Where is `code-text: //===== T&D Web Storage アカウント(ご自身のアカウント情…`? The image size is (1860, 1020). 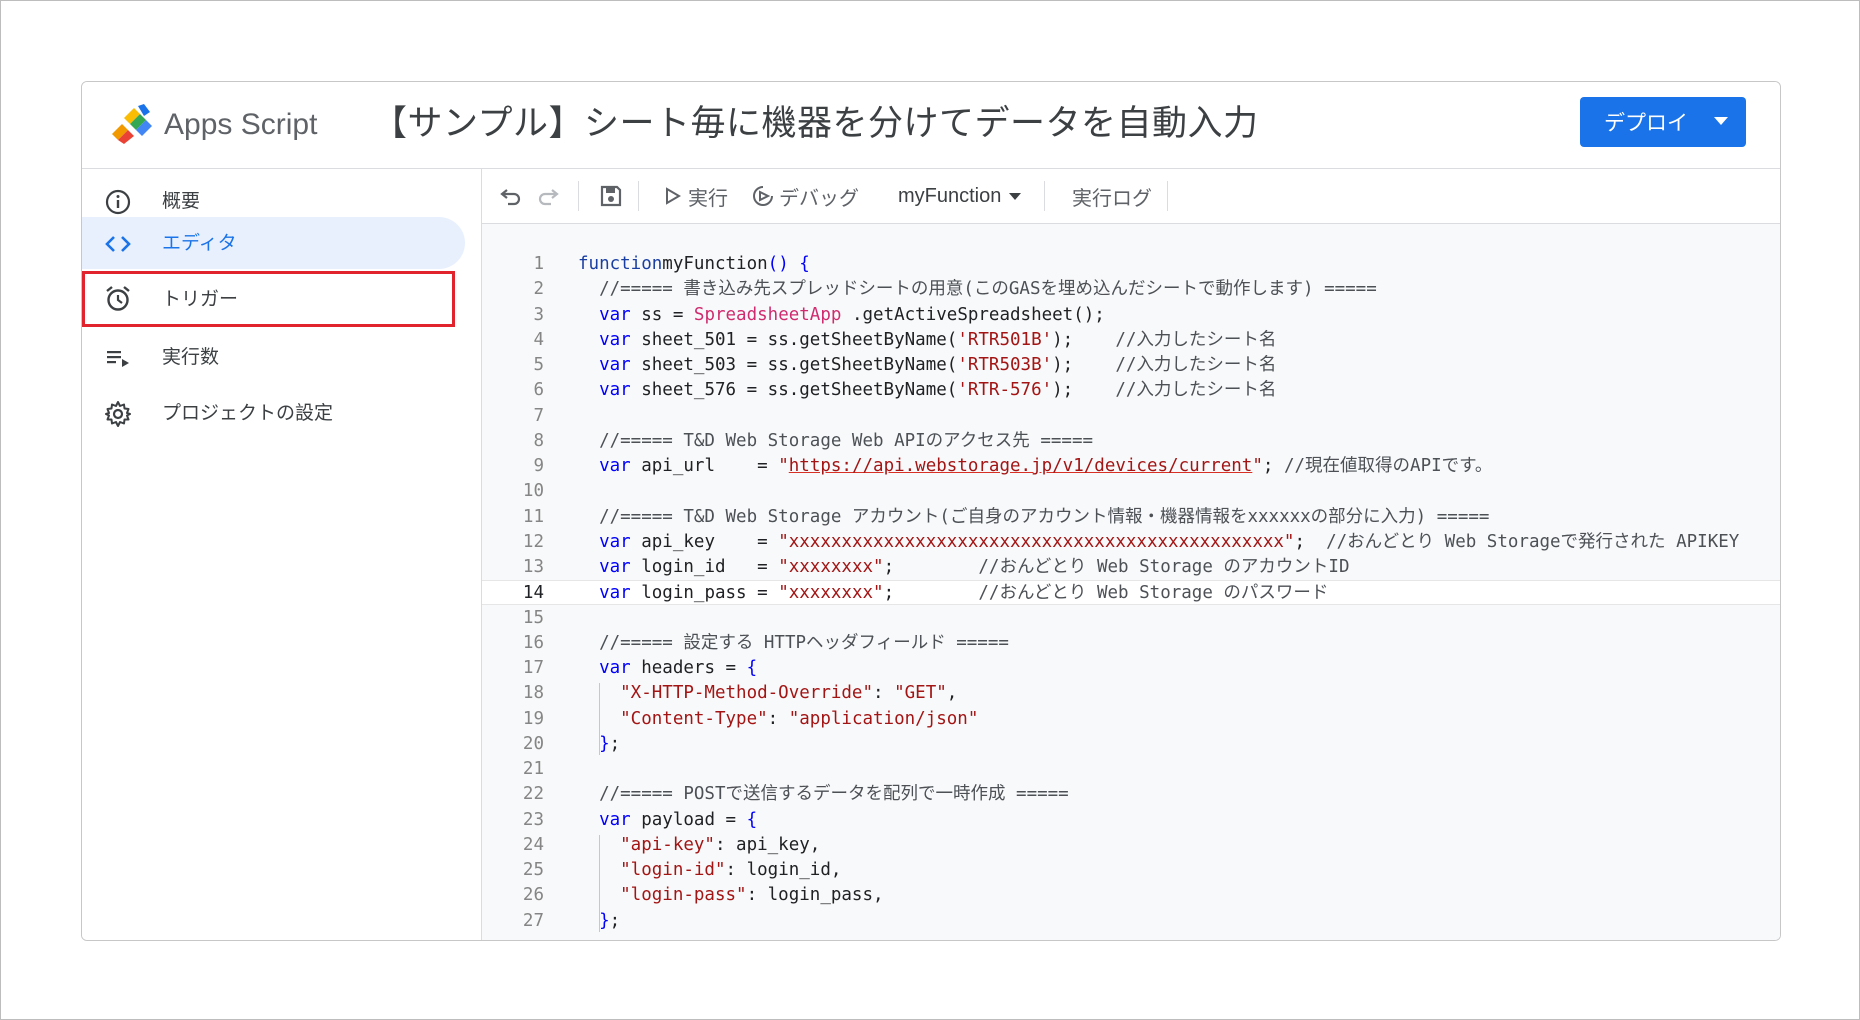 code-text: //===== T&D Web Storage アカウント(ご自身のアカウント情… is located at coordinates (1034, 516).